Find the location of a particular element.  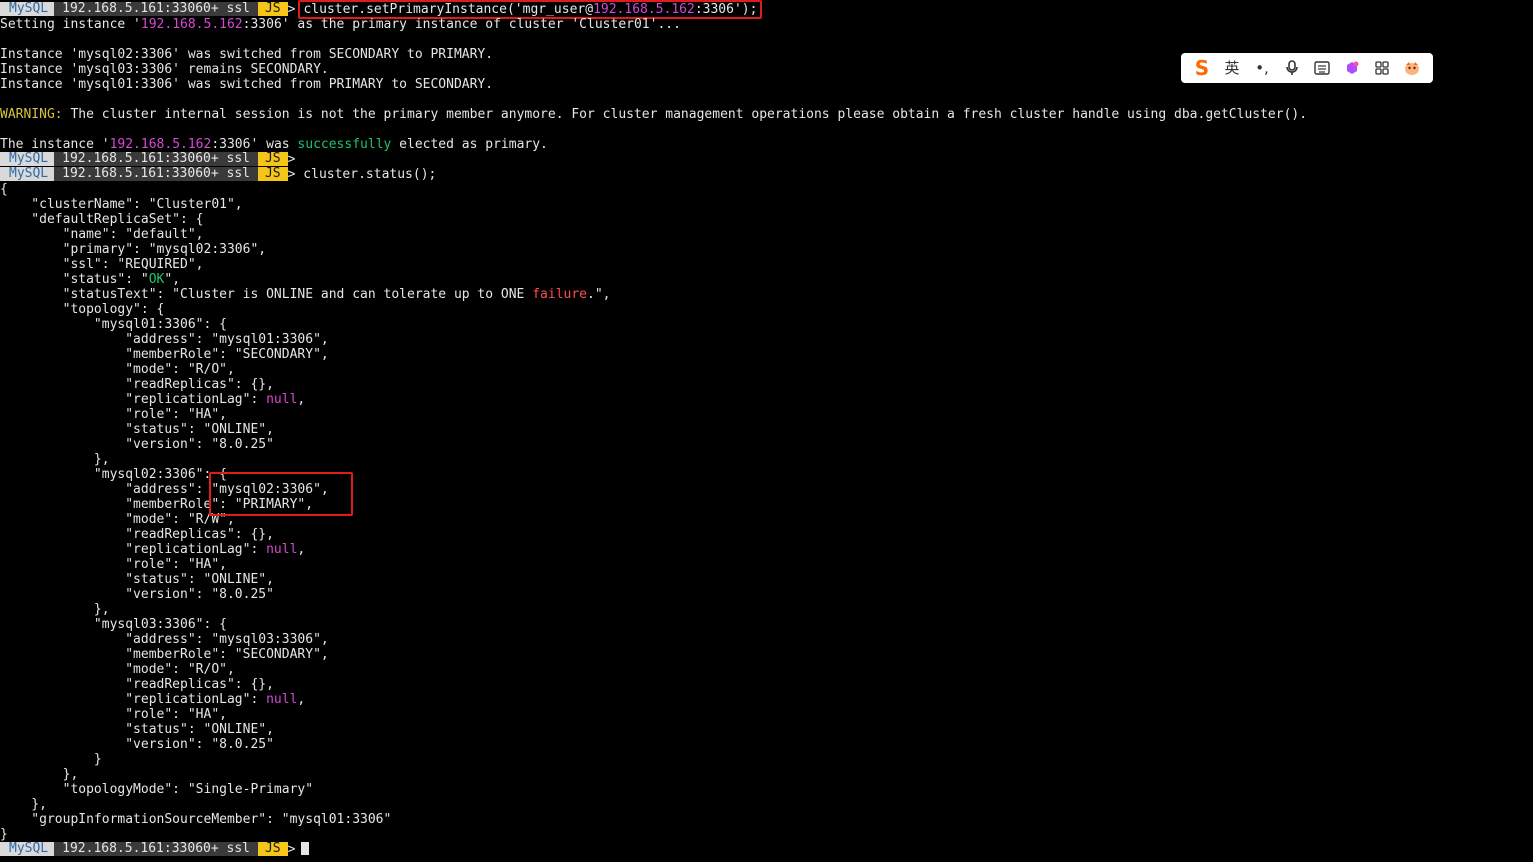

json-line: "primary": "mysql02:3306", is located at coordinates (133, 249).